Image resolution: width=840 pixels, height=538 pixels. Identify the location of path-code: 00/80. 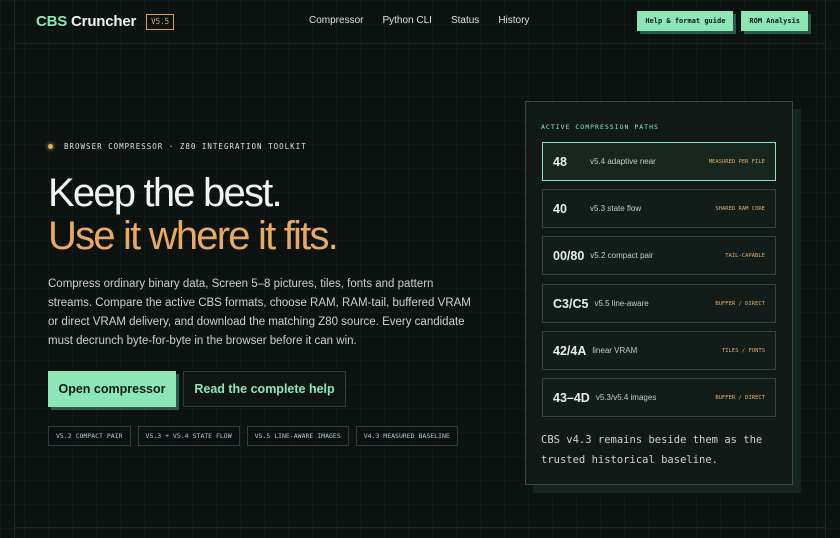
(569, 255).